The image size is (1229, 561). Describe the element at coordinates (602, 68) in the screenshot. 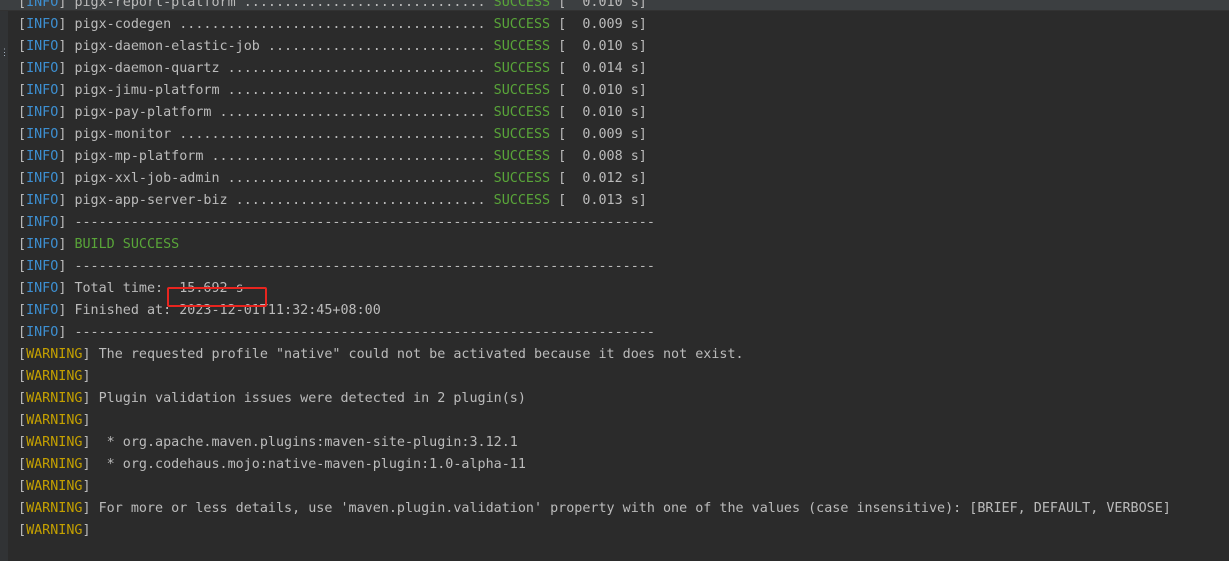

I see `module-time: [ 0.014 s]` at that location.